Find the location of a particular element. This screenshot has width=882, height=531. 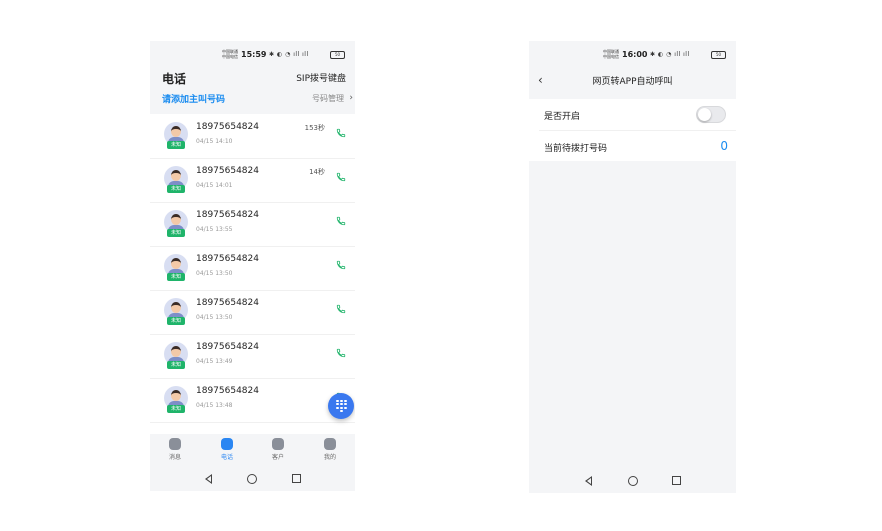

dialpad-button is located at coordinates (341, 406).